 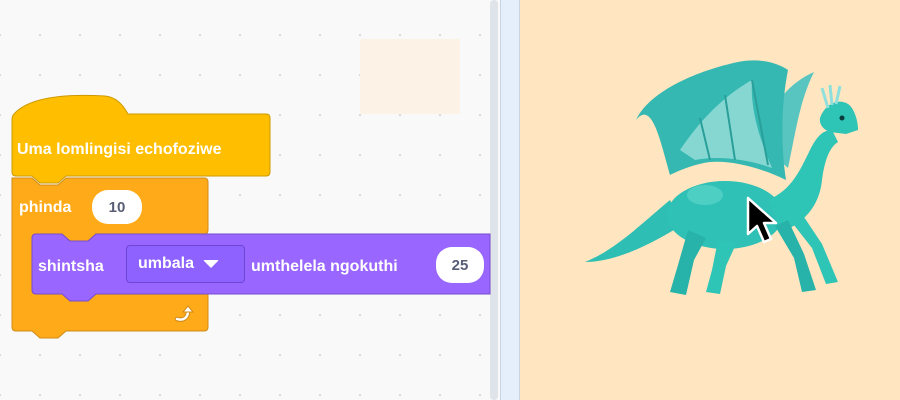 What do you see at coordinates (460, 265) in the screenshot?
I see `effect-amount-input: 25` at bounding box center [460, 265].